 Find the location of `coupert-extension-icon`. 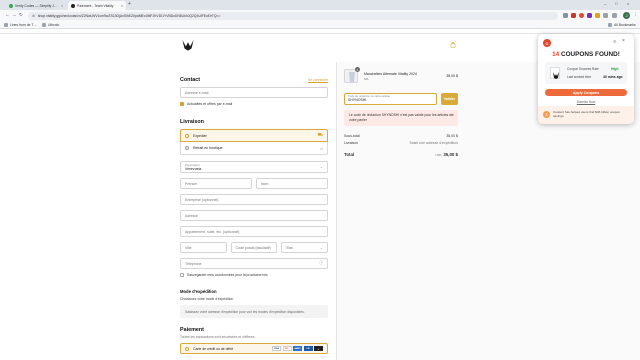

coupert-extension-icon is located at coordinates (581, 15).